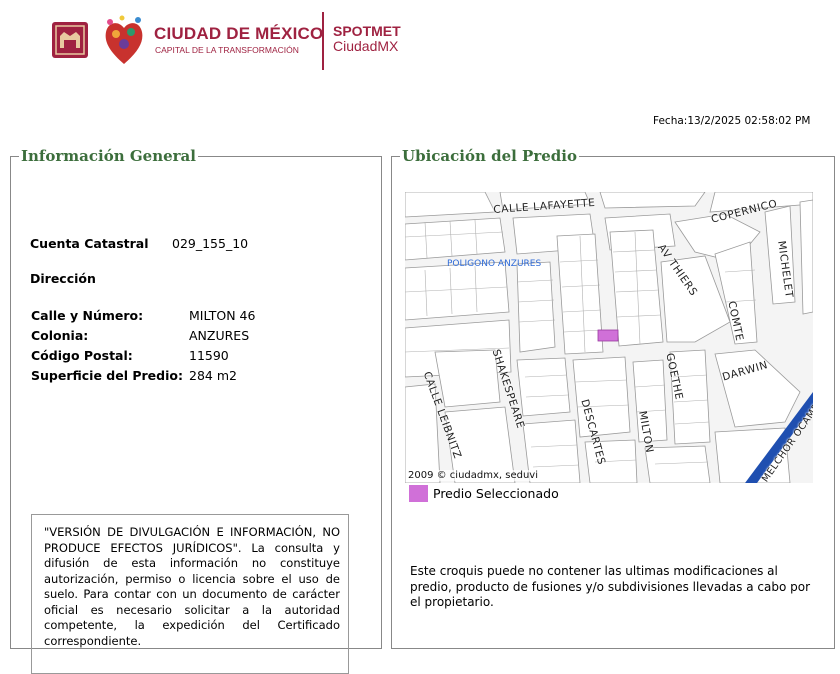 The height and width of the screenshot is (674, 840). I want to click on cuenta-catastral: Cuenta Catastral 029_155_10, so click(139, 243).